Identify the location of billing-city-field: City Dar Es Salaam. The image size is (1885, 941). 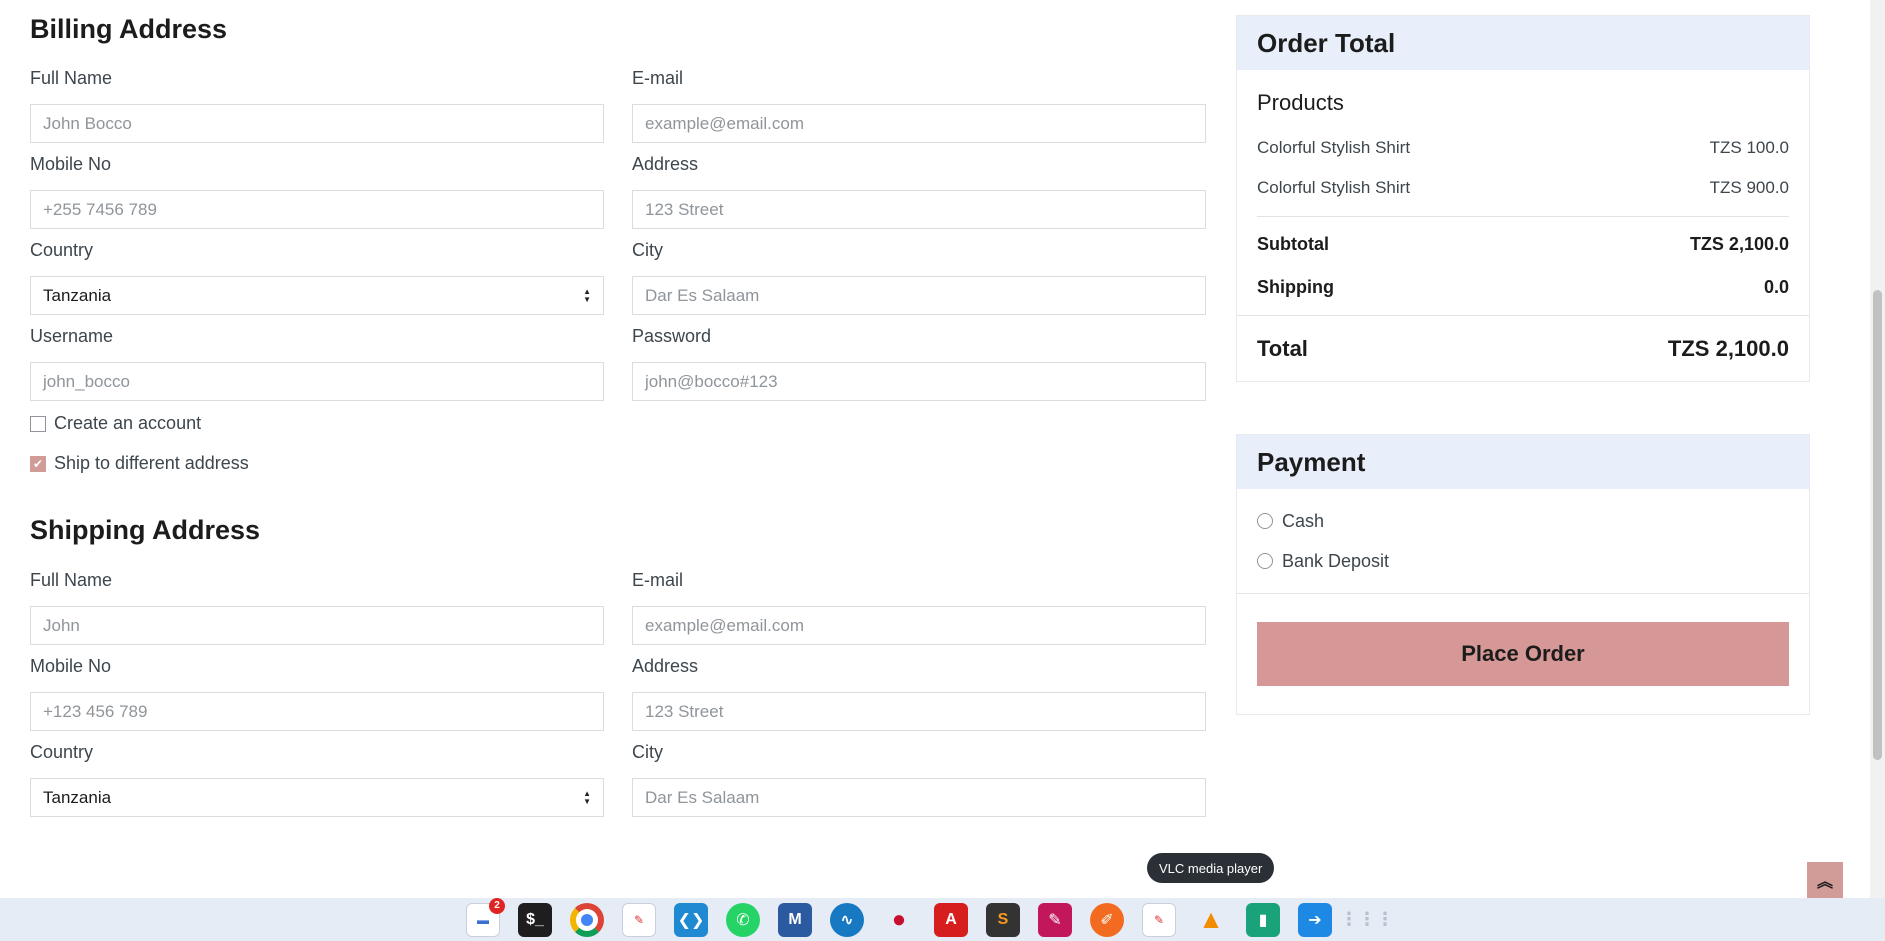
(919, 277).